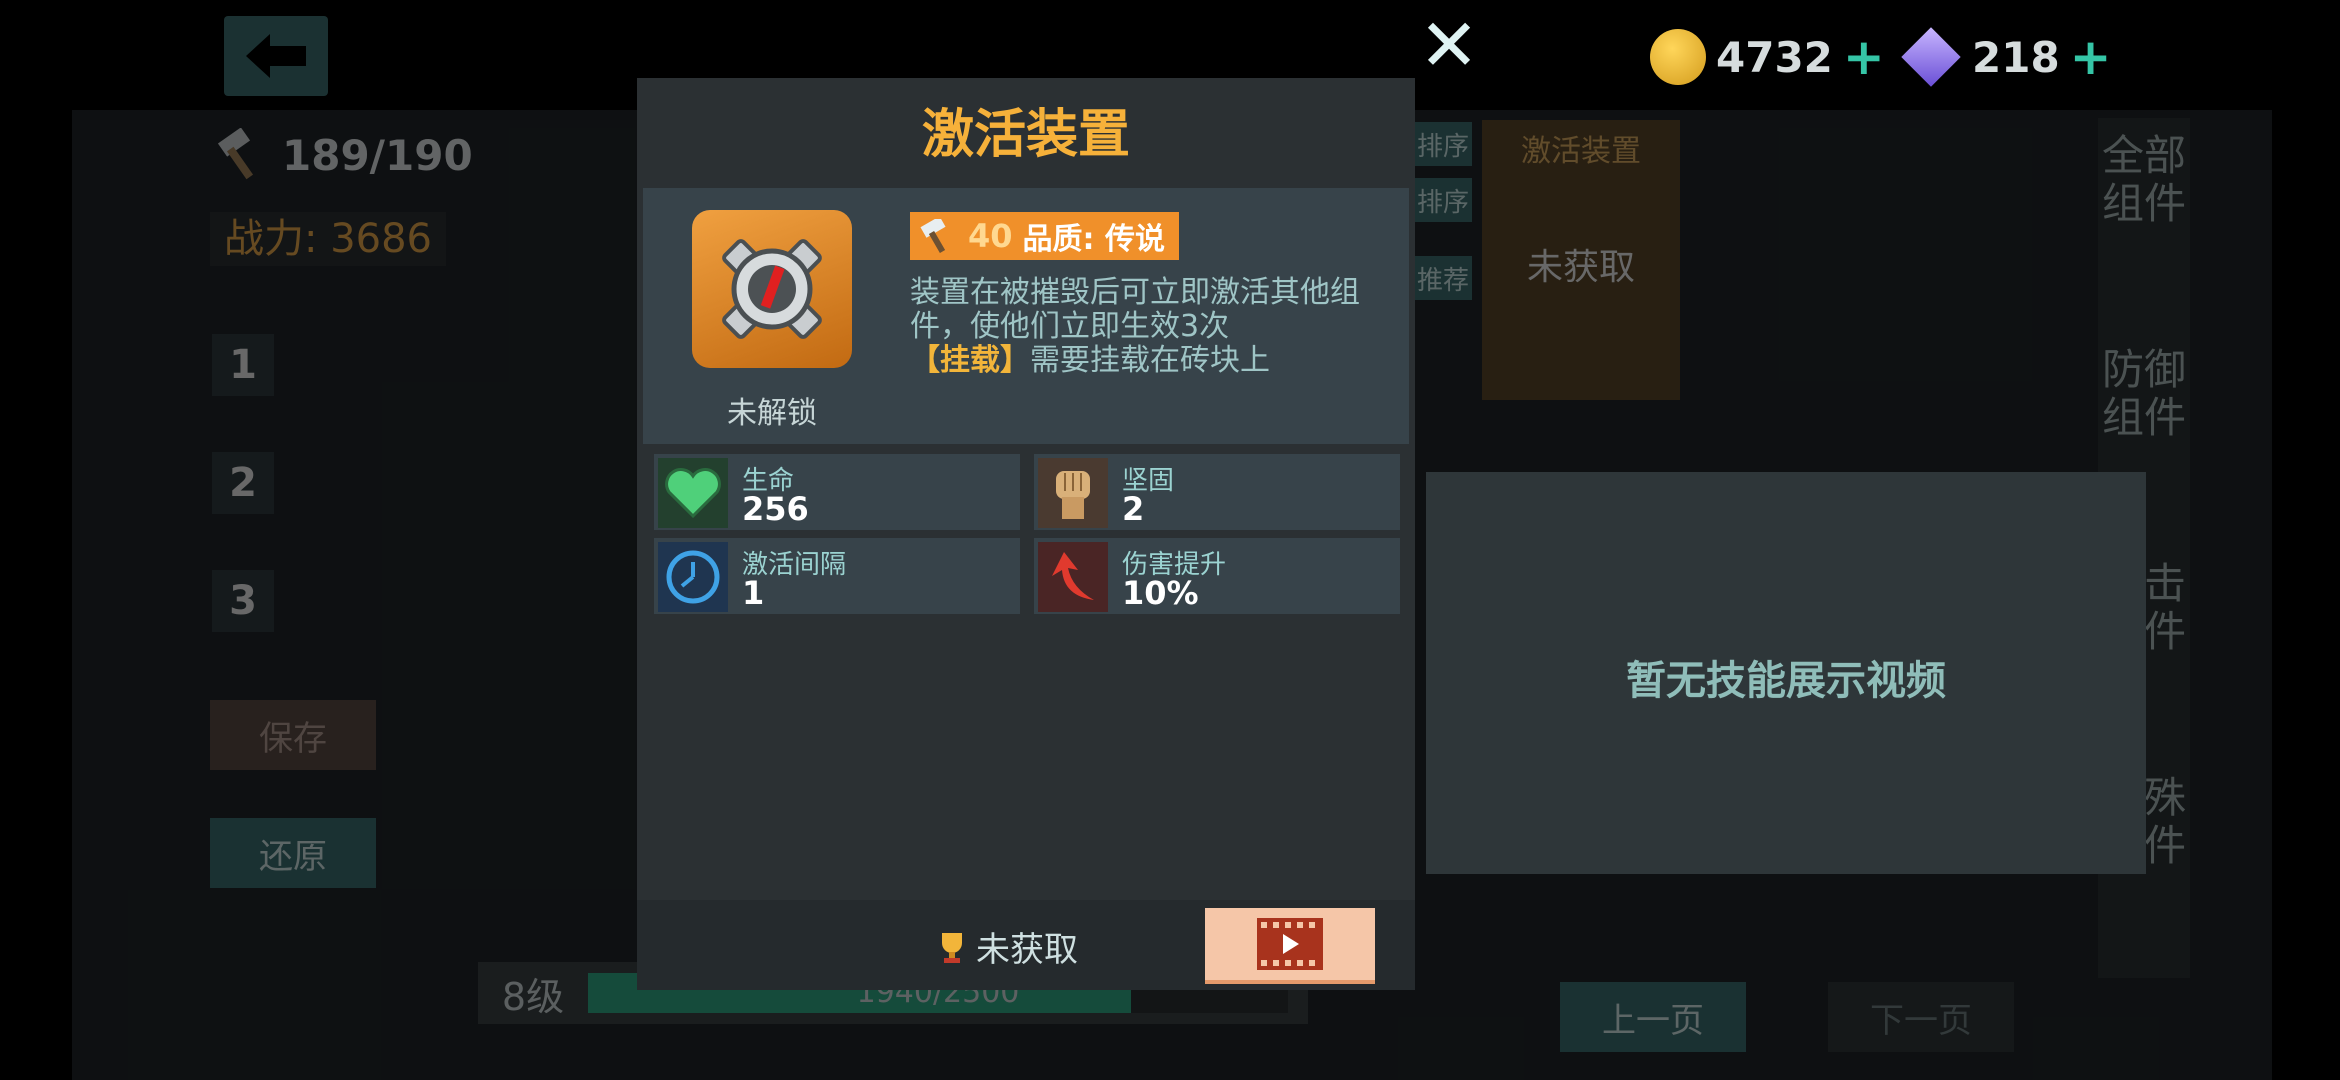 Image resolution: width=2340 pixels, height=1080 pixels. What do you see at coordinates (2016, 57) in the screenshot?
I see `gem-amount: 218` at bounding box center [2016, 57].